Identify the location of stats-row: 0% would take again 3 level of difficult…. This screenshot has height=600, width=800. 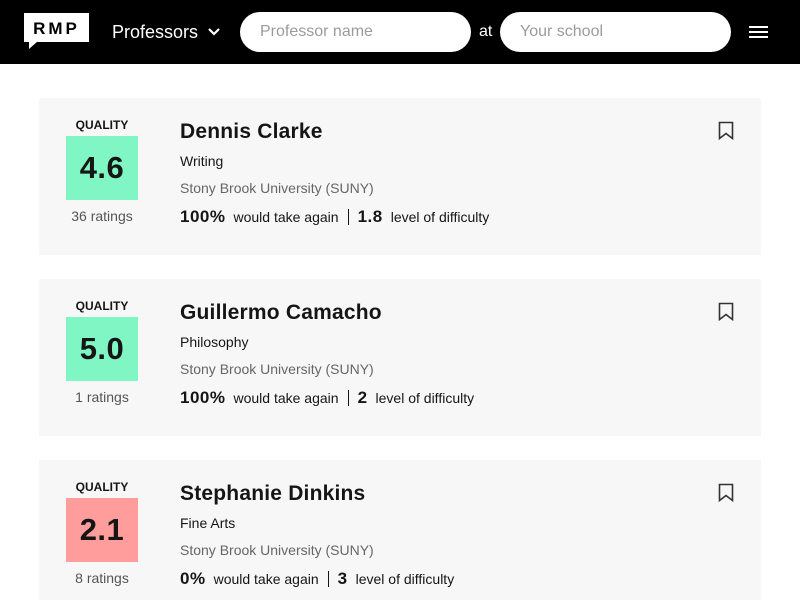
(317, 579).